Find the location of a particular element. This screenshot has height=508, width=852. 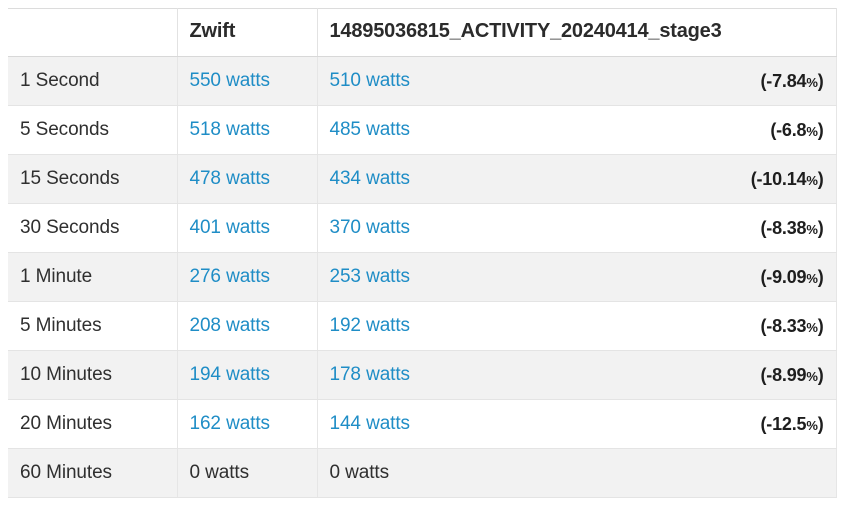

activity-power-value: 434 watts is located at coordinates (370, 178).